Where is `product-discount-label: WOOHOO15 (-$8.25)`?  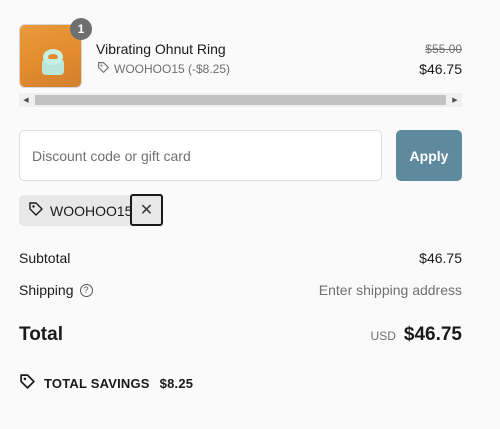
product-discount-label: WOOHOO15 (-$8.25) is located at coordinates (172, 69).